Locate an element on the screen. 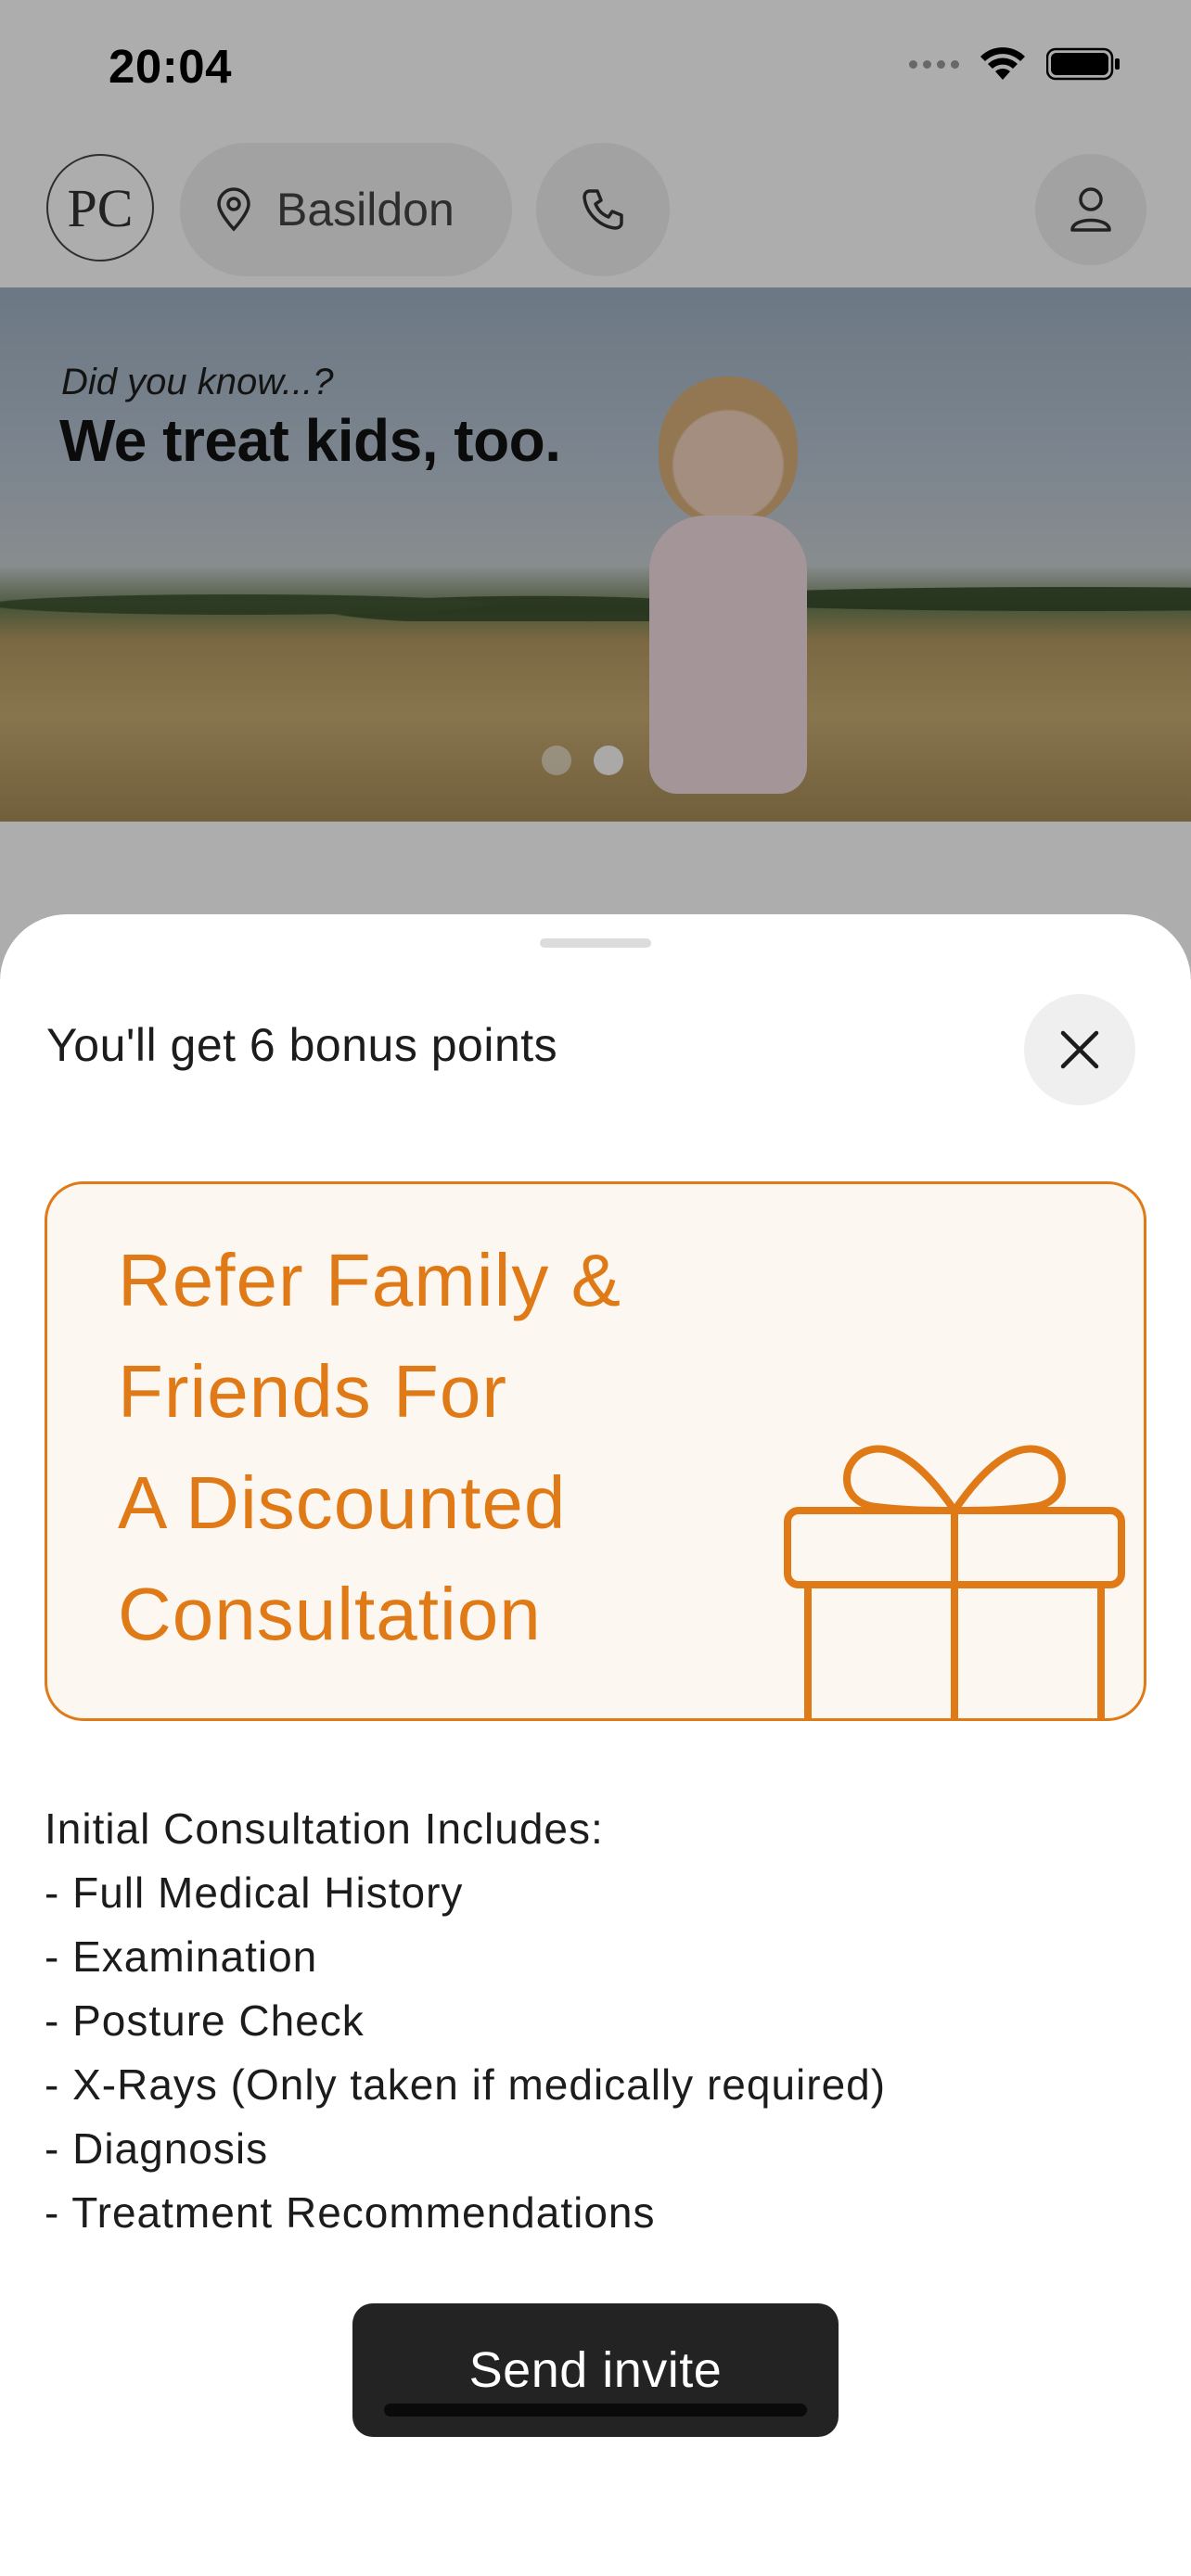 The image size is (1191, 2576). includes-item: - Examination is located at coordinates (181, 1956).